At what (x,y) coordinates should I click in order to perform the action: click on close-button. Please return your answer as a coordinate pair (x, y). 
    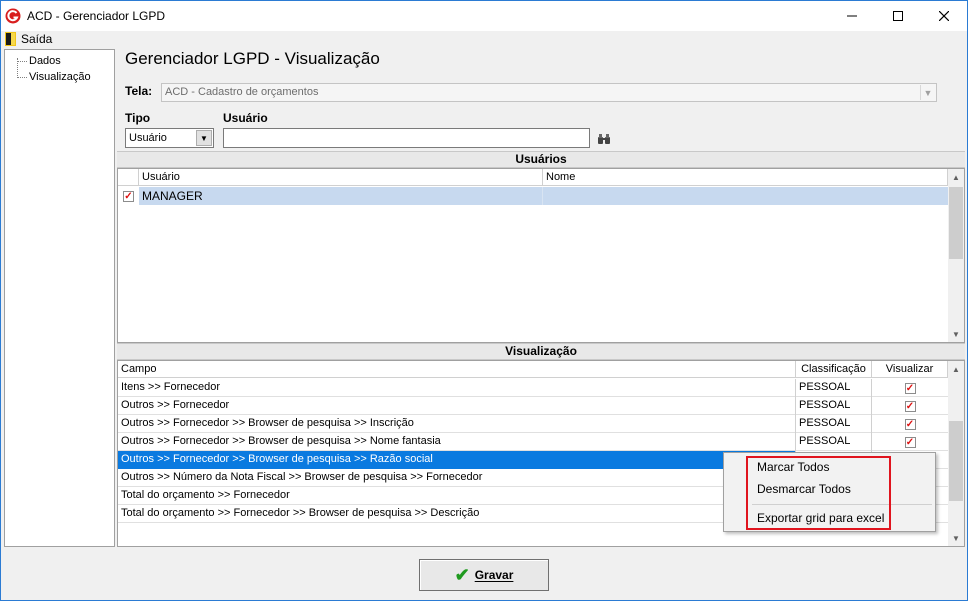
    Looking at the image, I should click on (944, 16).